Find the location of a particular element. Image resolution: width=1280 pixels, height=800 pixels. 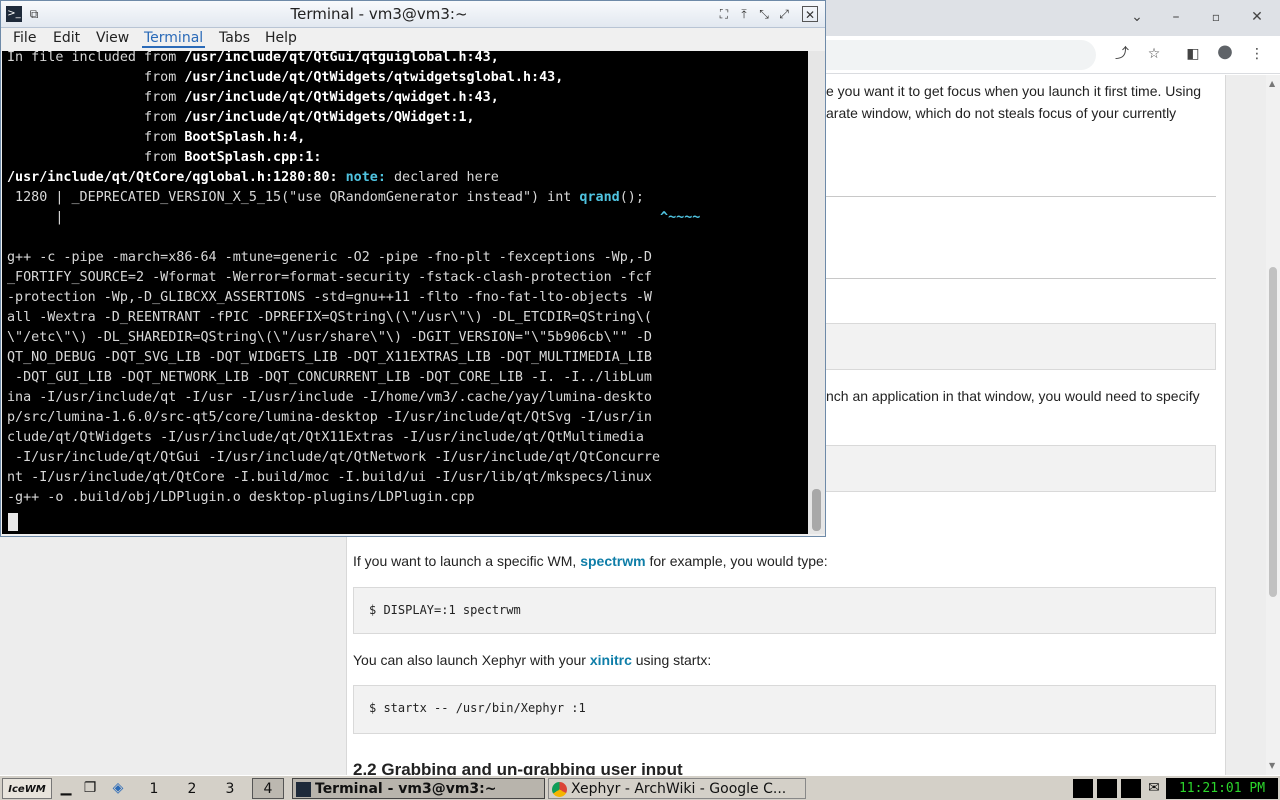

browser-menu-icon: ⋮ is located at coordinates (1257, 54).